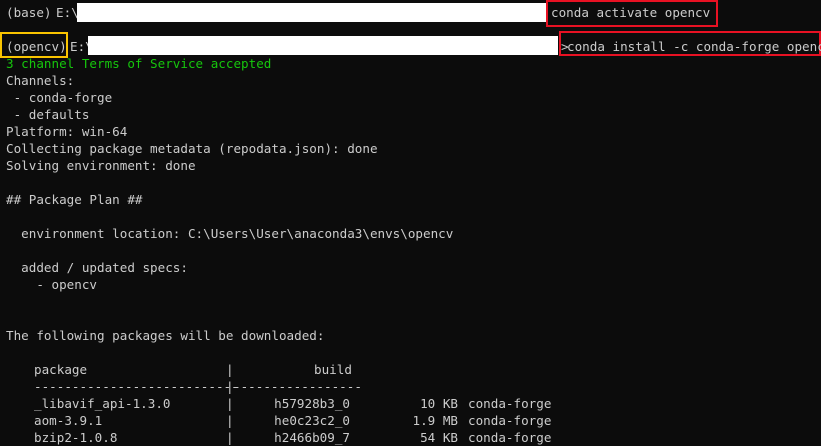  What do you see at coordinates (97, 267) in the screenshot?
I see `added-specs-label: added / updated specs:` at bounding box center [97, 267].